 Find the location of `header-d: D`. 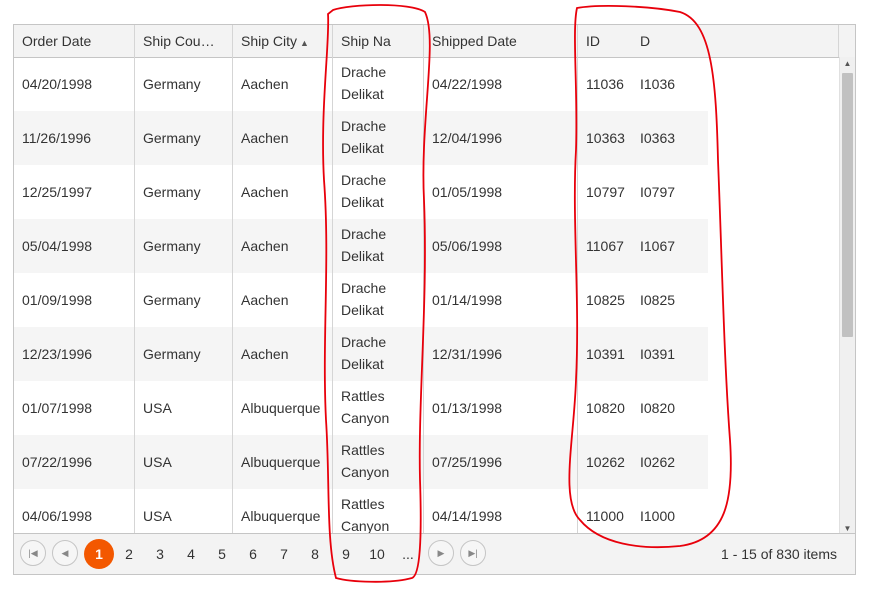

header-d: D is located at coordinates (735, 41).